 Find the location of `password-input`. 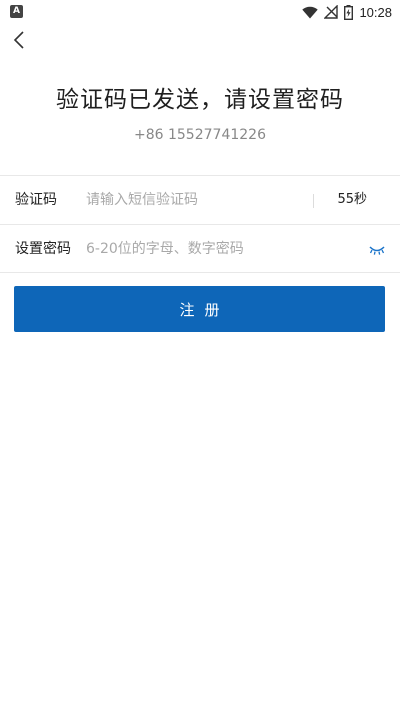

password-input is located at coordinates (218, 249).